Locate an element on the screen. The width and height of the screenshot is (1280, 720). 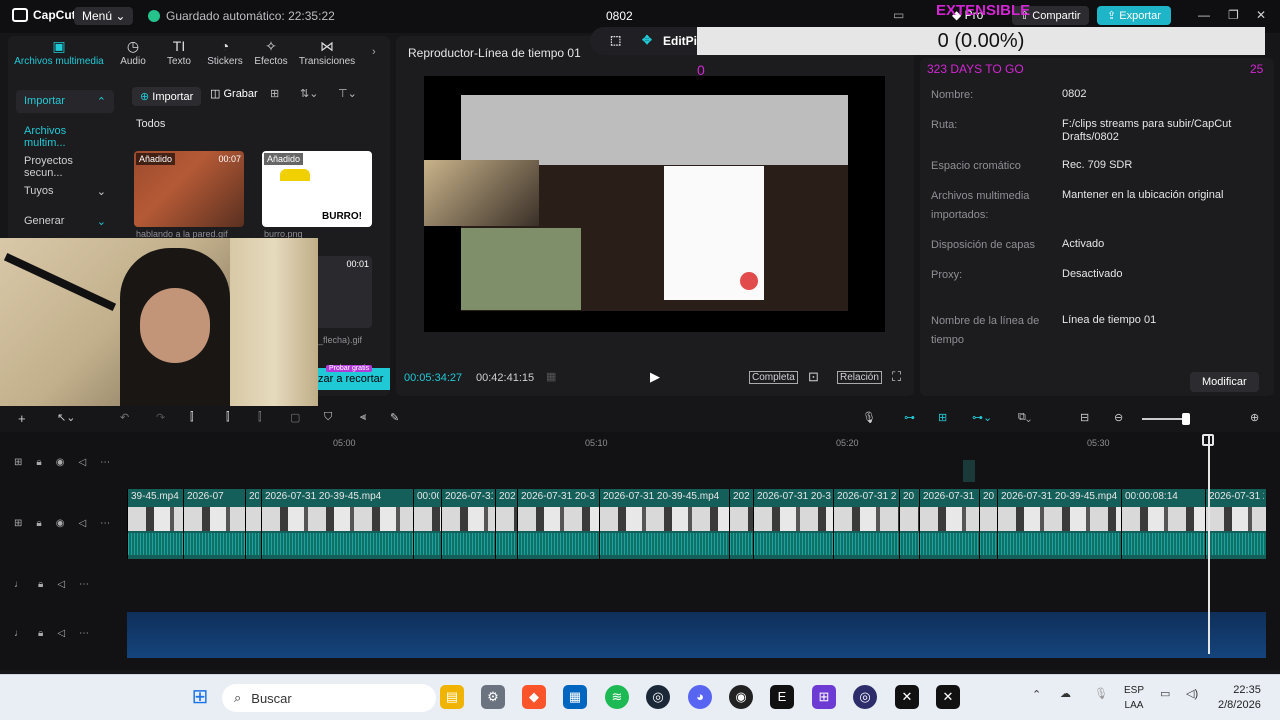
settings-icon: ⚙ is located at coordinates (493, 697).